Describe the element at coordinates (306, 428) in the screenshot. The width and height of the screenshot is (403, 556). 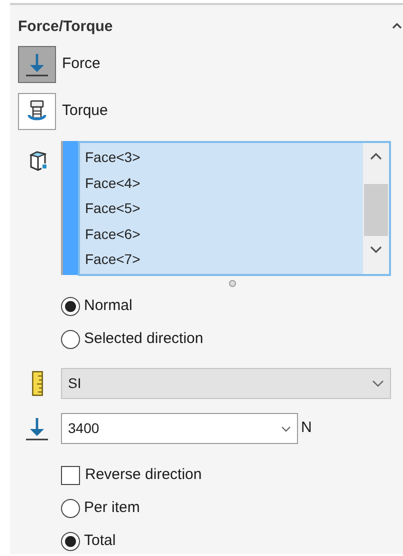
I see `unit-label: N` at that location.